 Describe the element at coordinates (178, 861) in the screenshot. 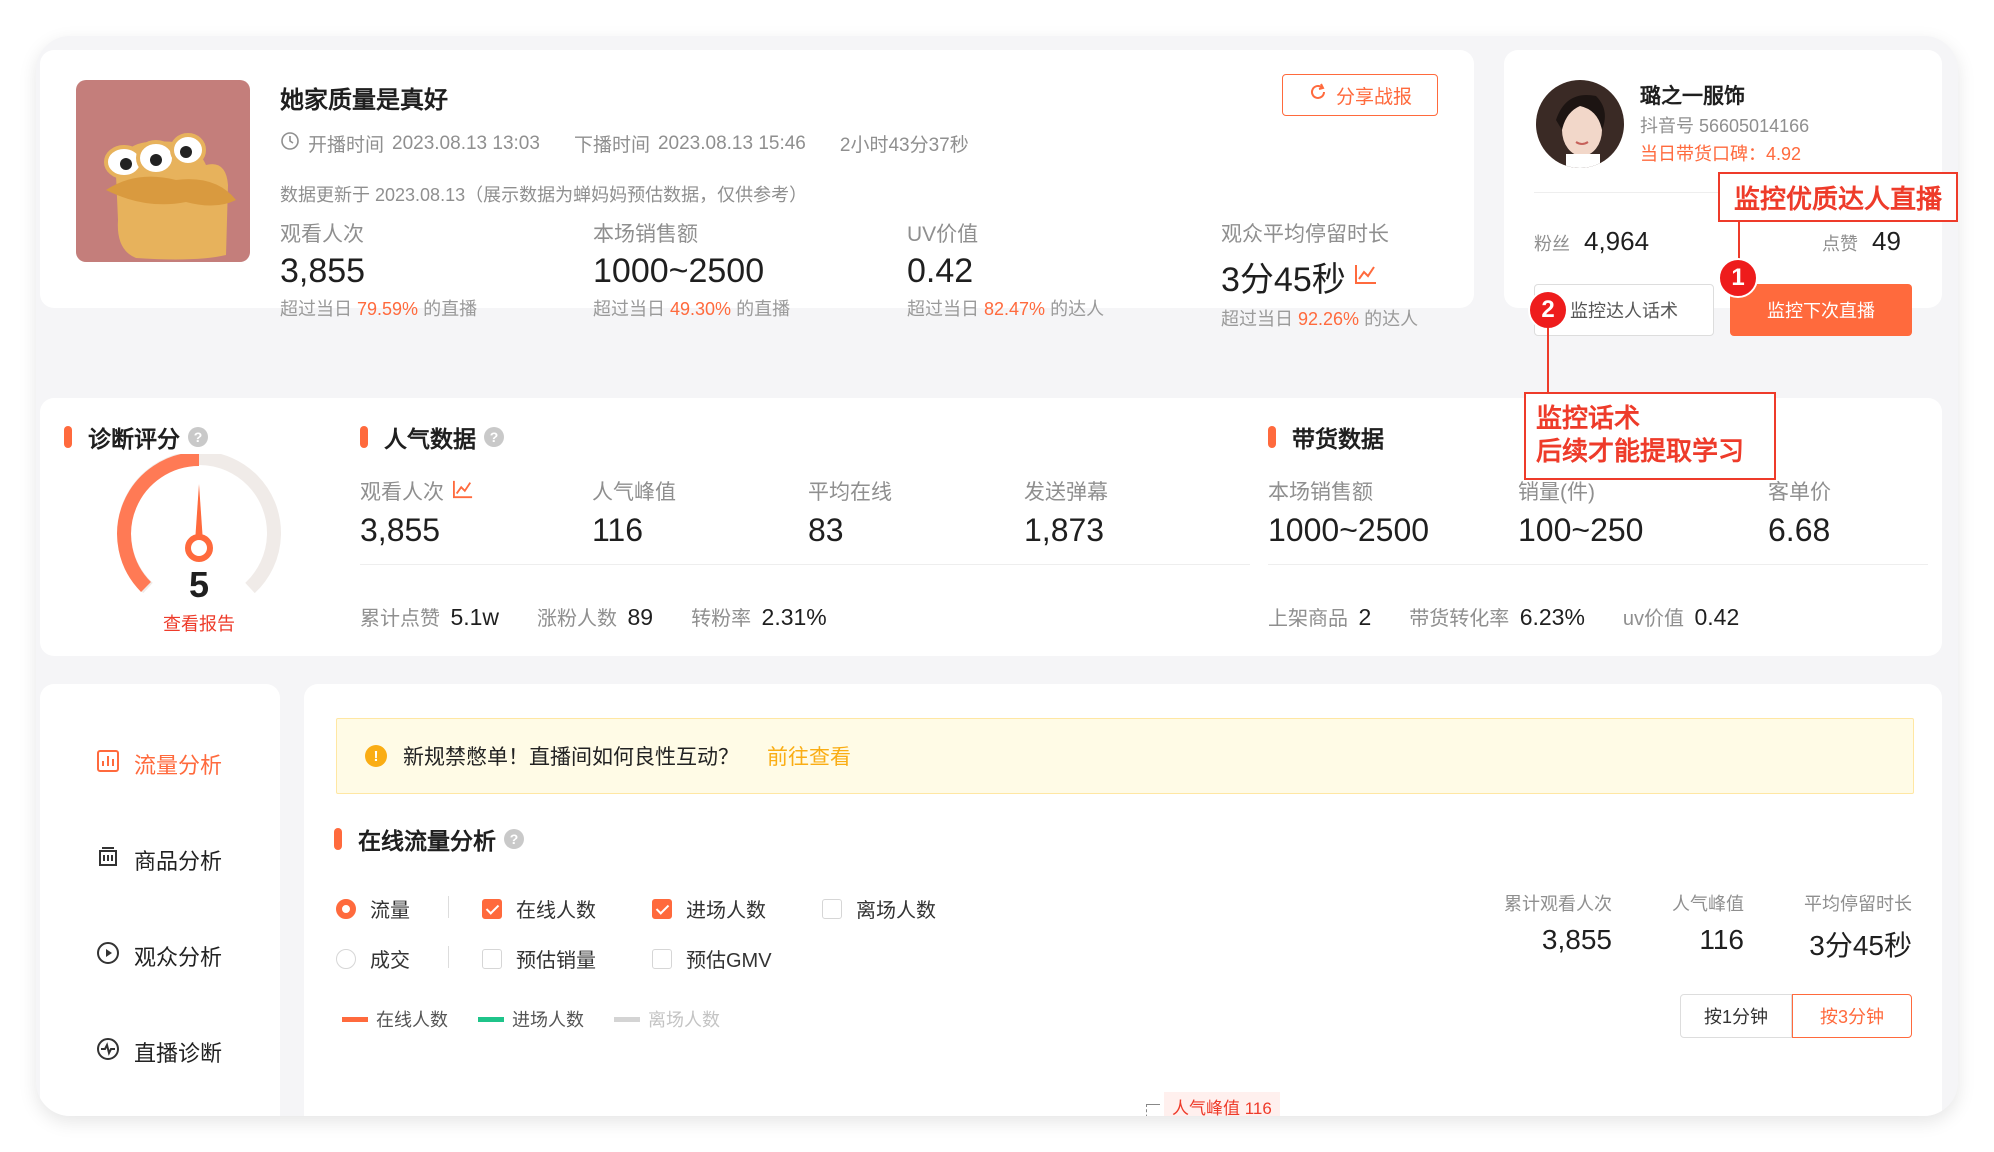

I see `sidebar-item-label: 商品分析` at that location.